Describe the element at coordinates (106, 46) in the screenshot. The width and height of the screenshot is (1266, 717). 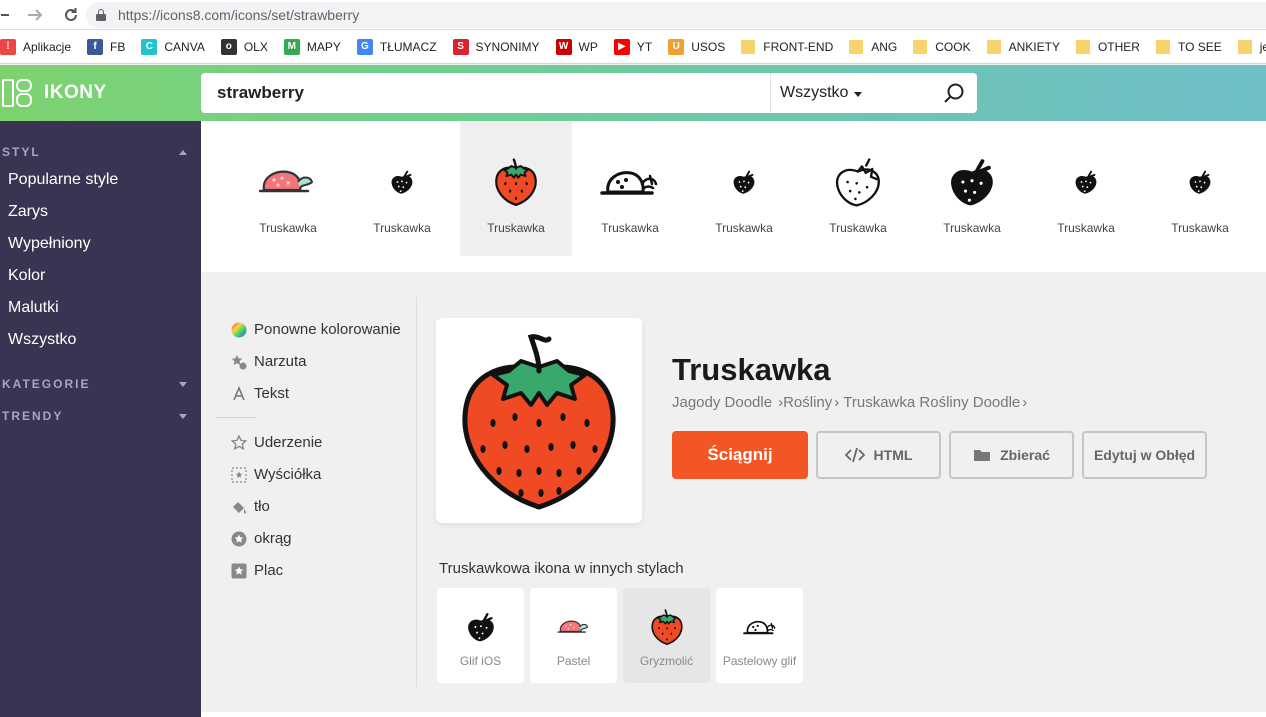
I see `bookmark-fb: f FB` at that location.